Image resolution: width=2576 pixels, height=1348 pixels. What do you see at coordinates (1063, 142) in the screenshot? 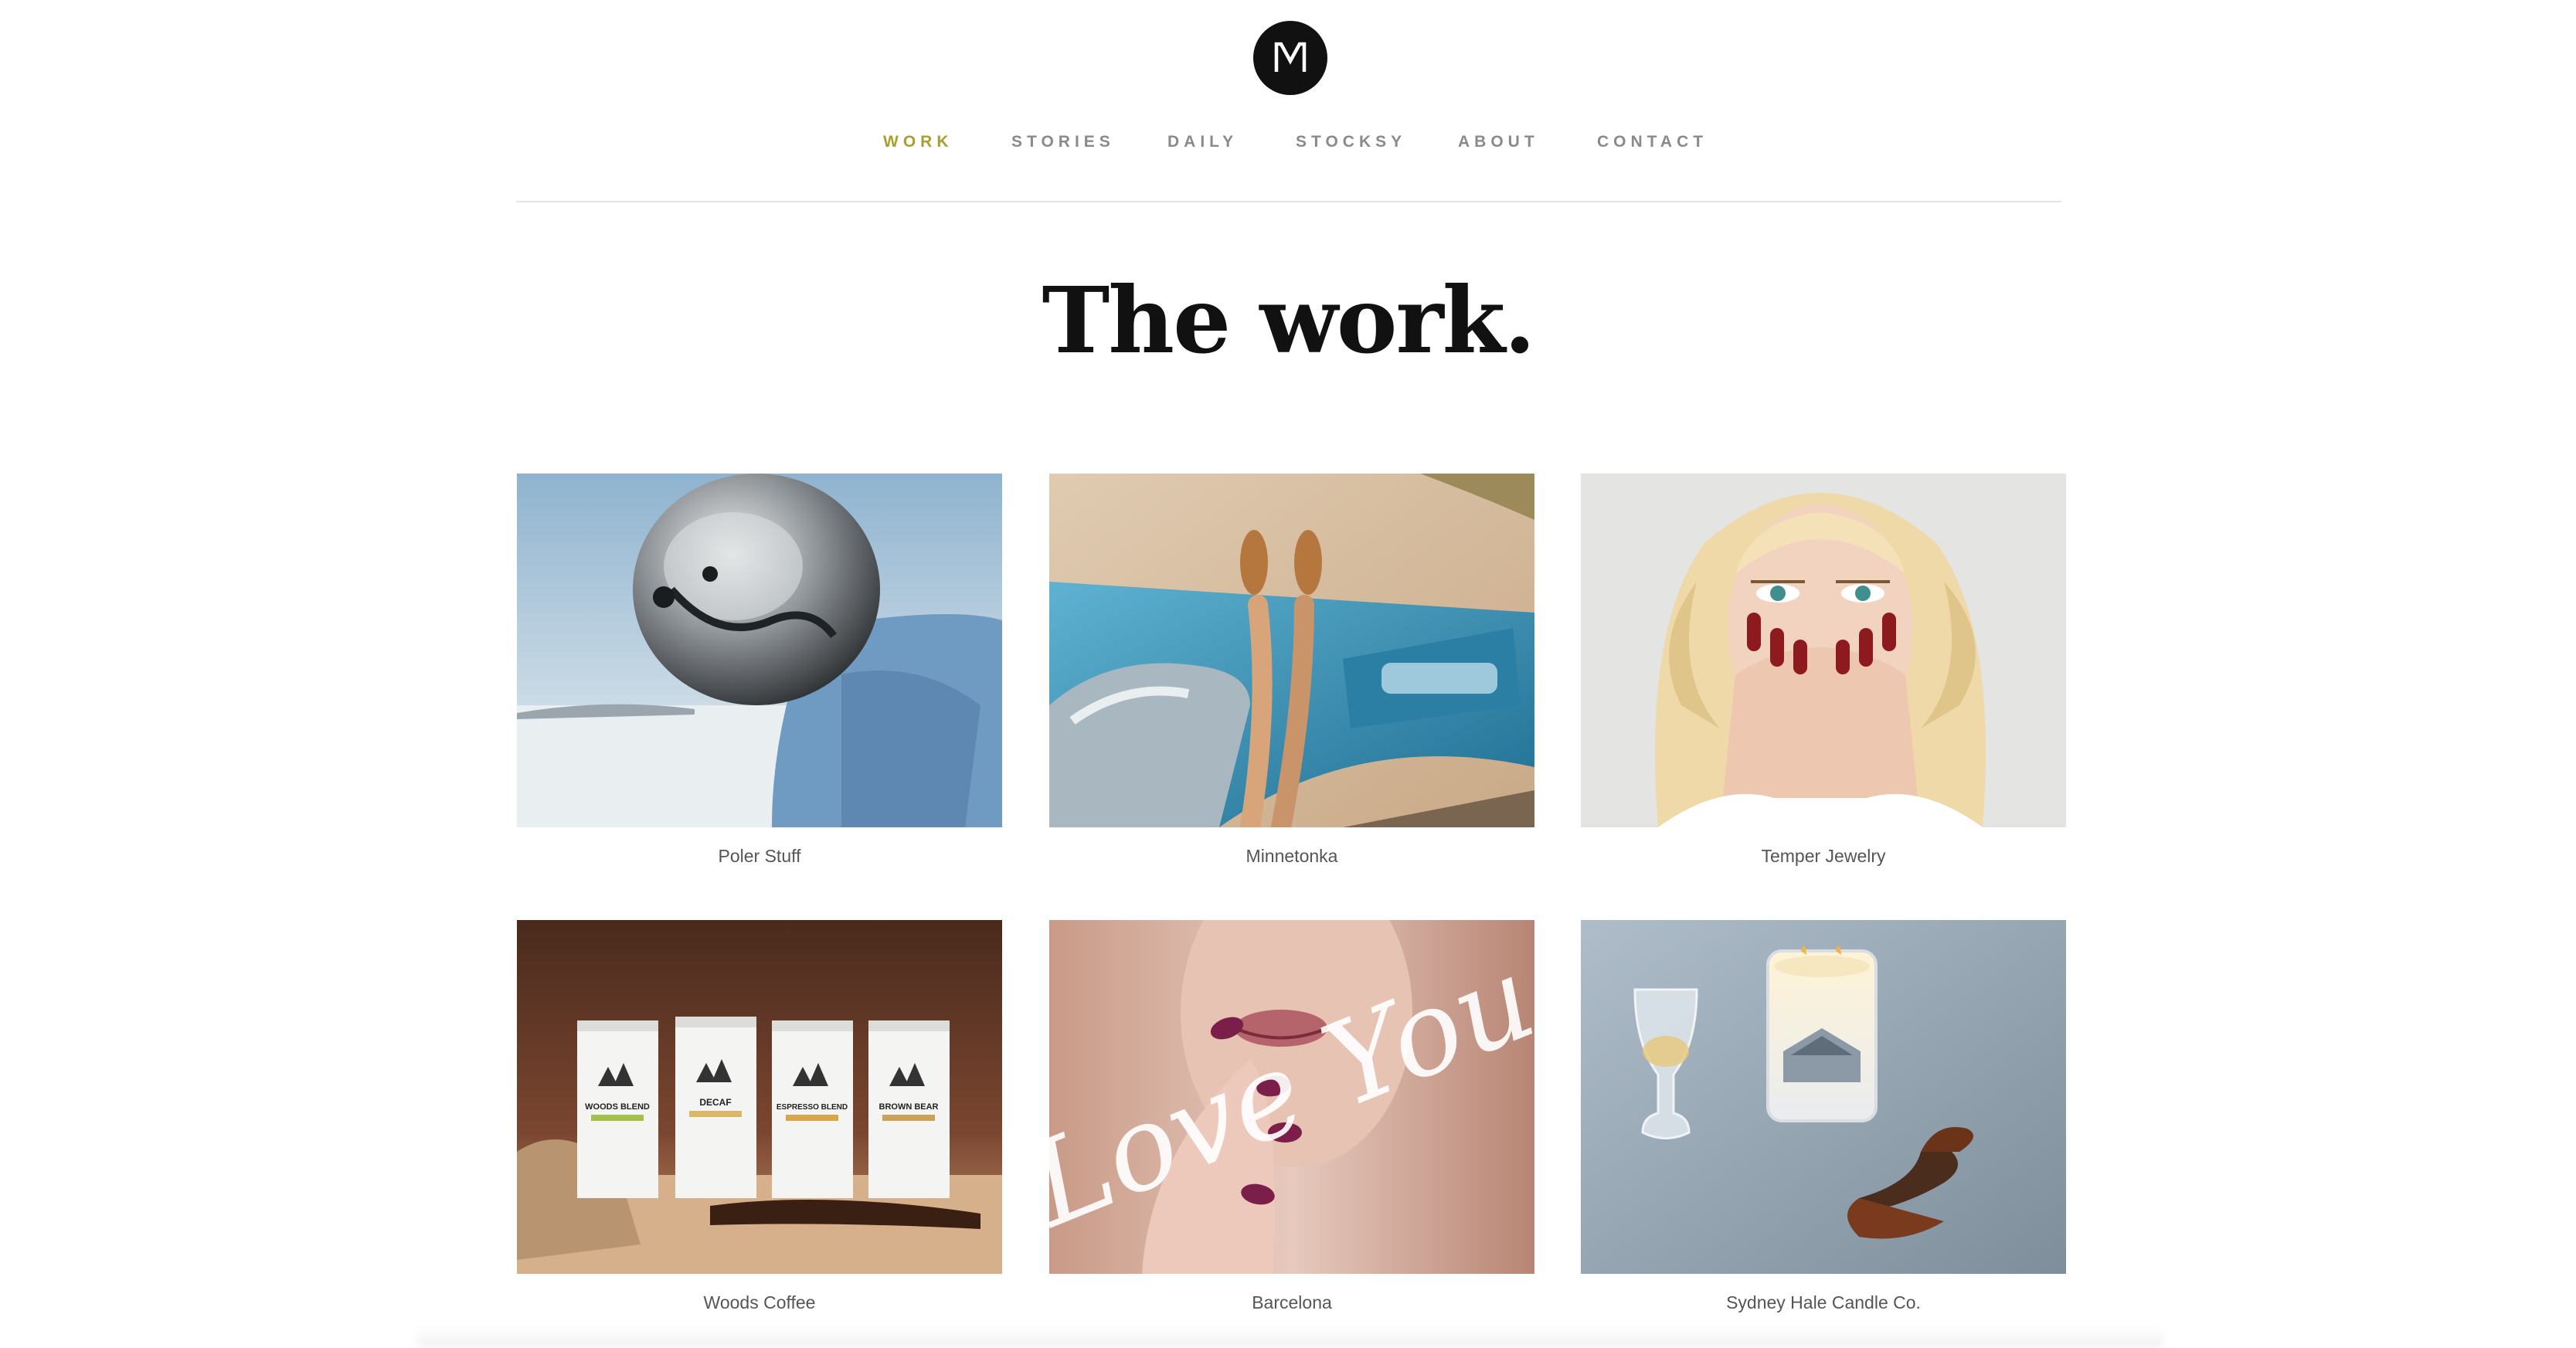
I see `nav-item-stories: STORIES` at bounding box center [1063, 142].